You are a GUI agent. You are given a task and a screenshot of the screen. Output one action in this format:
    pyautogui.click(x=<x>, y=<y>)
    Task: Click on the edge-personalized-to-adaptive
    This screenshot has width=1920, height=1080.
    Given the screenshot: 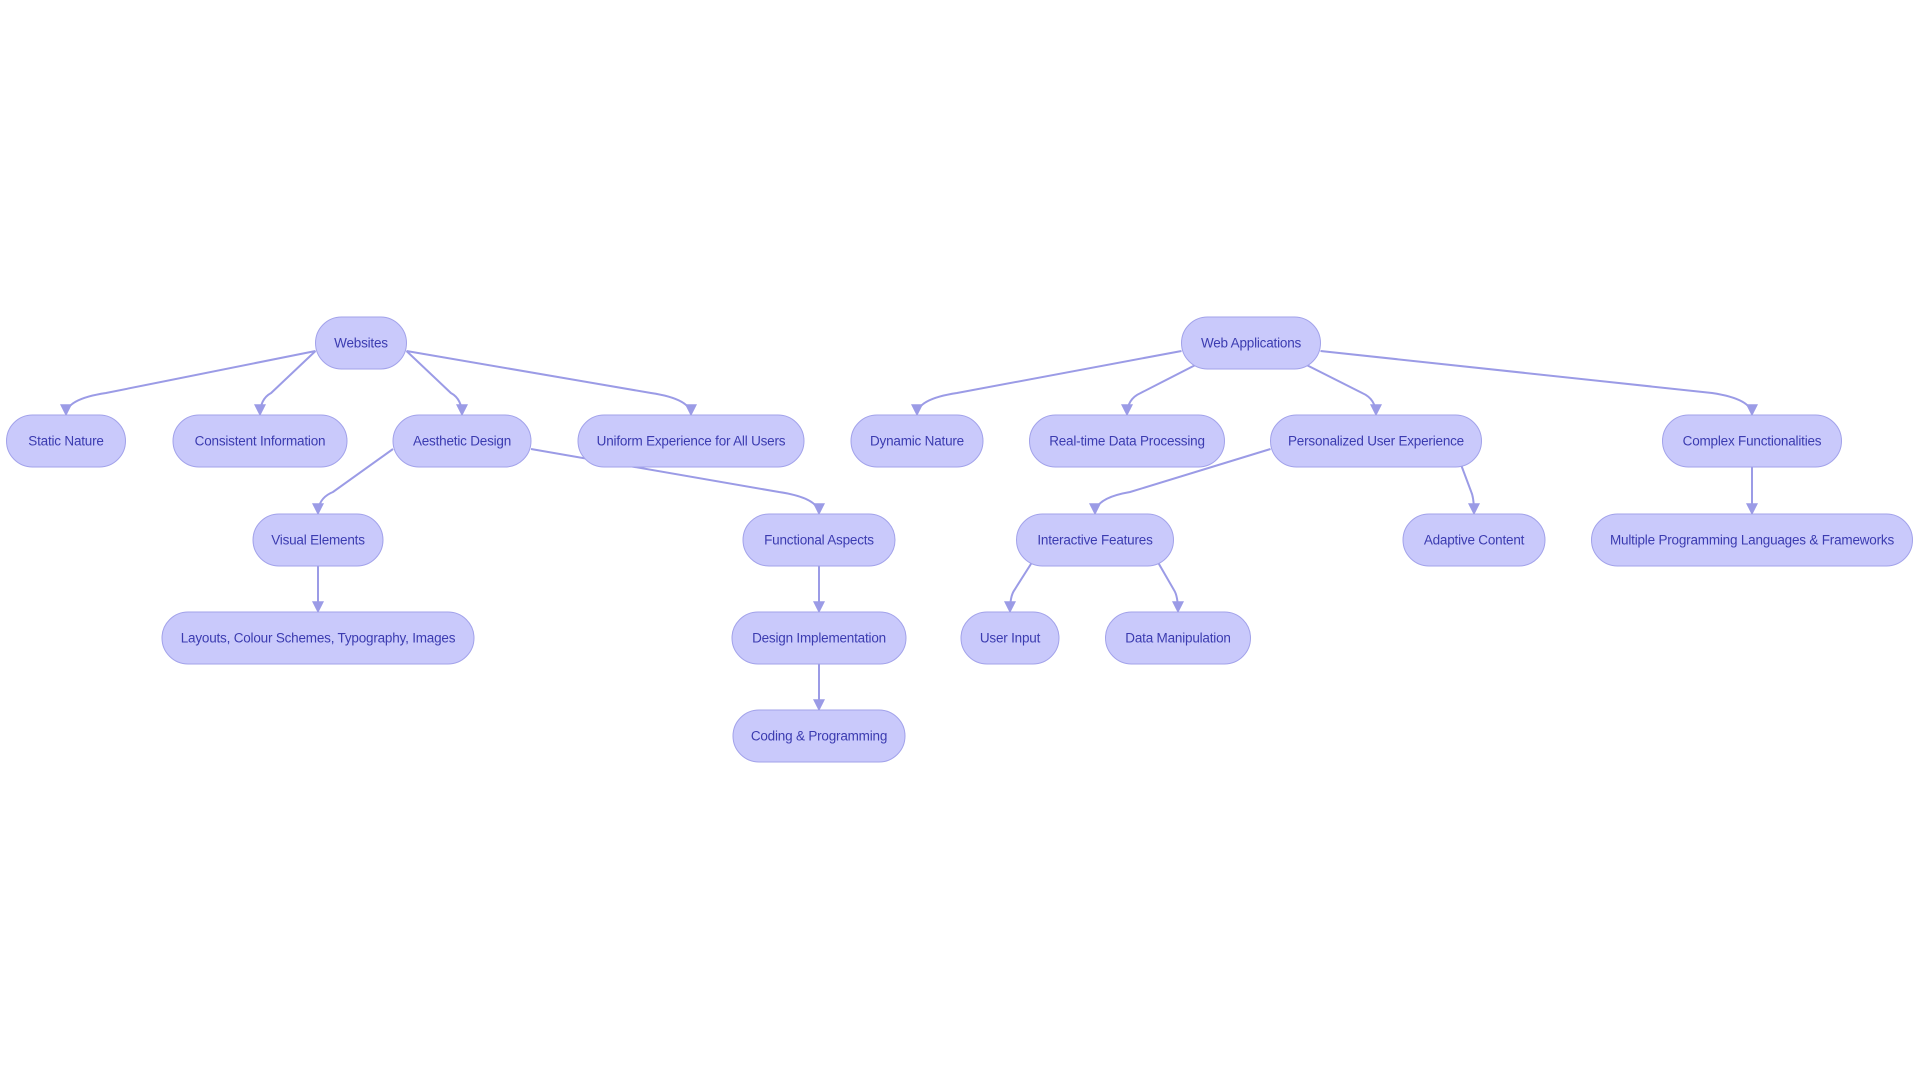 What is the action you would take?
    pyautogui.click(x=1469, y=489)
    